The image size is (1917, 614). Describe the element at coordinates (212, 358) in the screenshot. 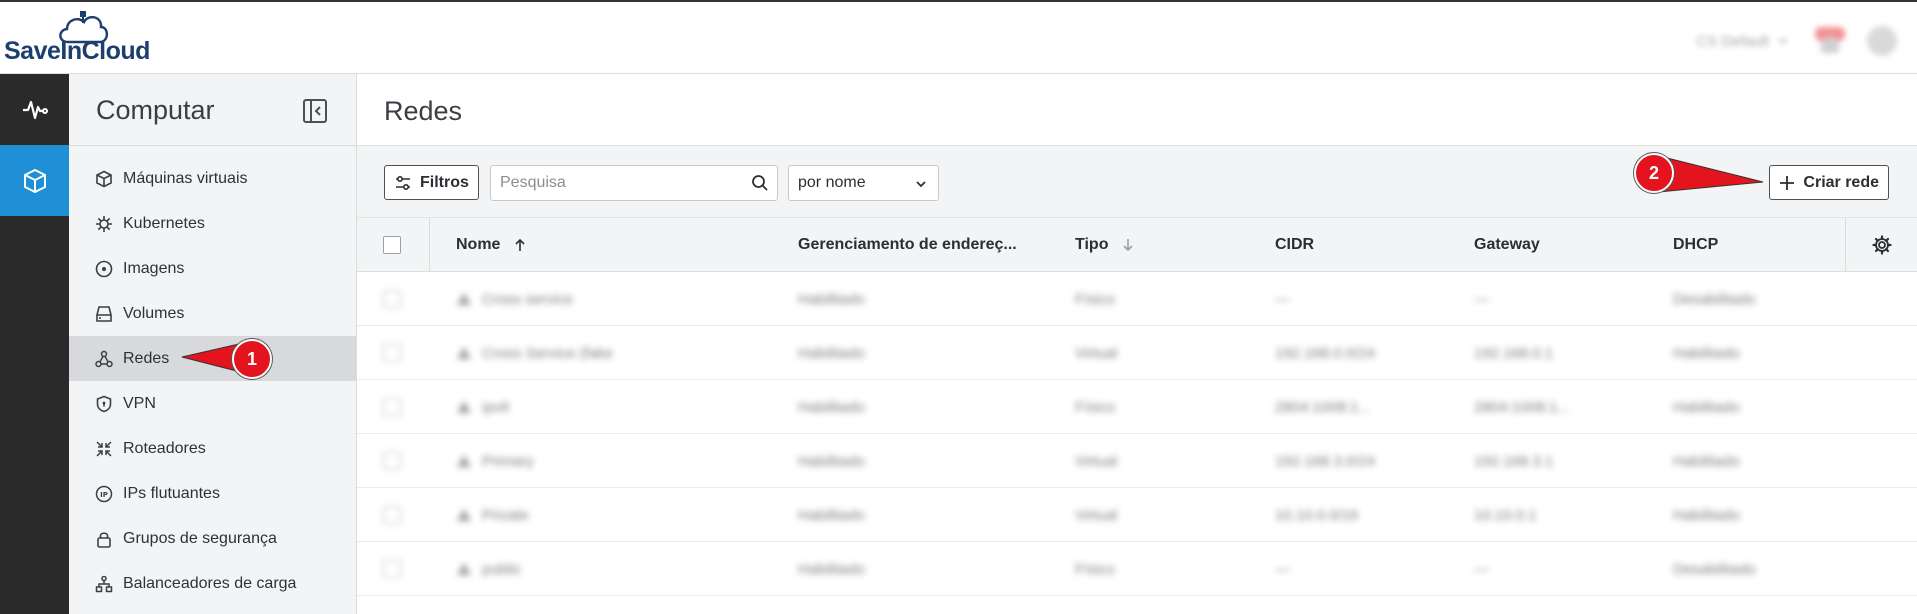

I see `sidebar-item-networks: Redes` at that location.